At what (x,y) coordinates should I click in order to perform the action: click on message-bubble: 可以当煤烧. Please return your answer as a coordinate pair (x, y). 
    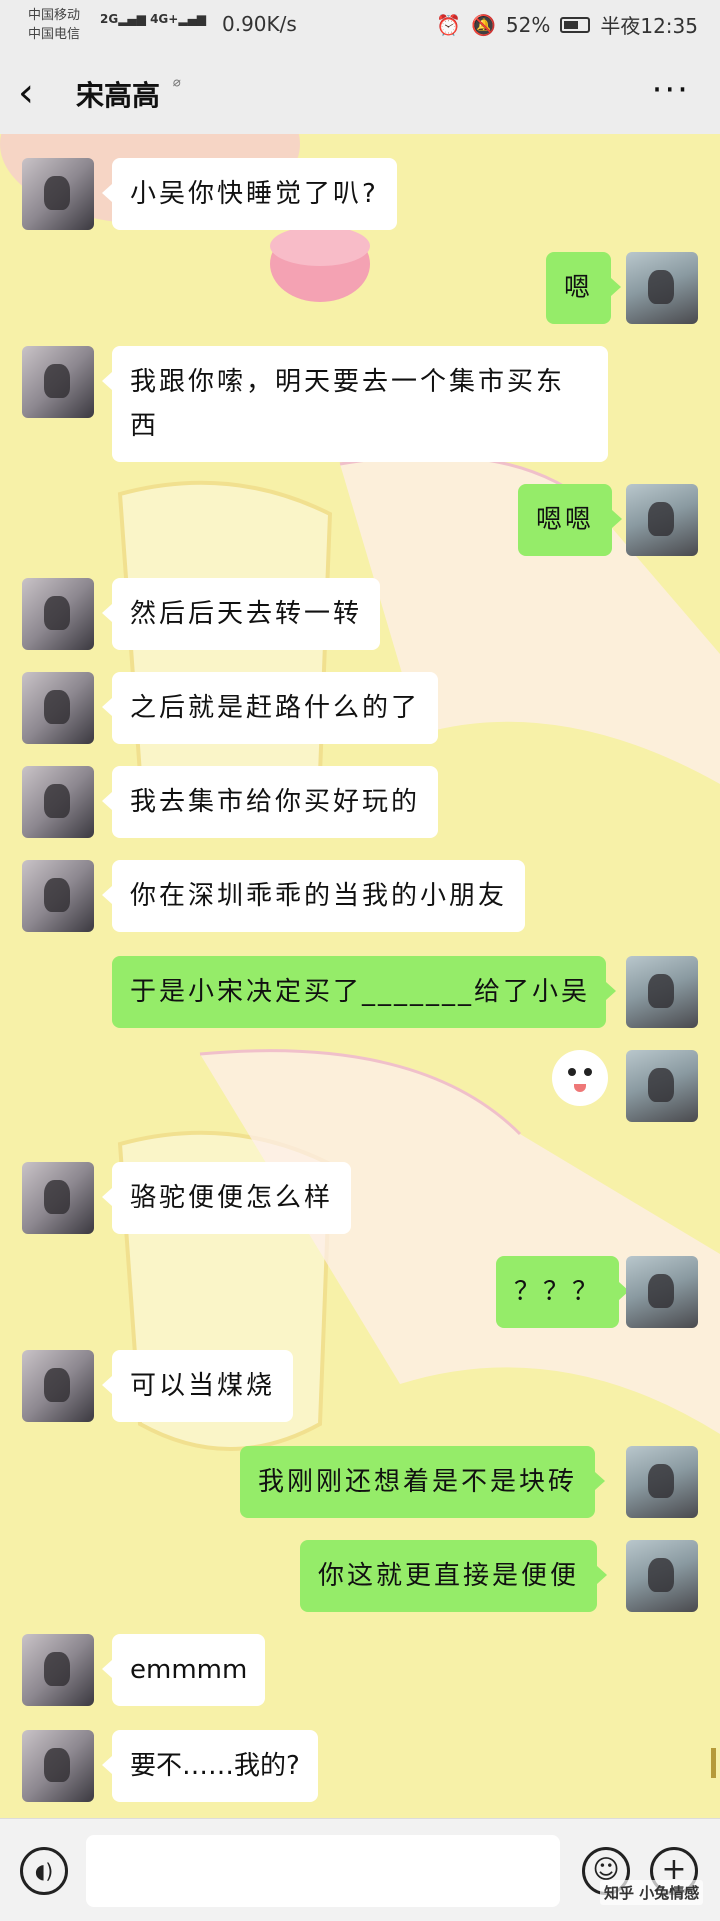
    Looking at the image, I should click on (197, 1386).